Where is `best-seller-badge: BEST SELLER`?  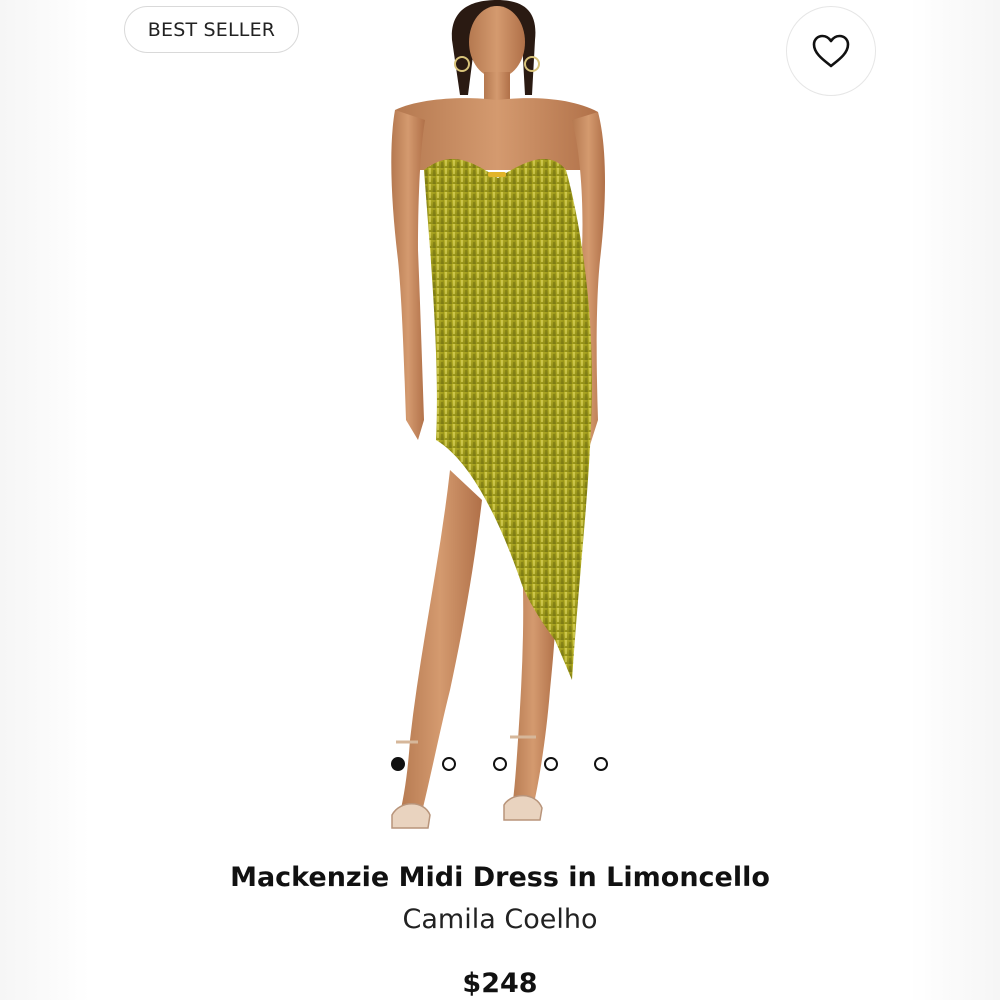 best-seller-badge: BEST SELLER is located at coordinates (211, 29).